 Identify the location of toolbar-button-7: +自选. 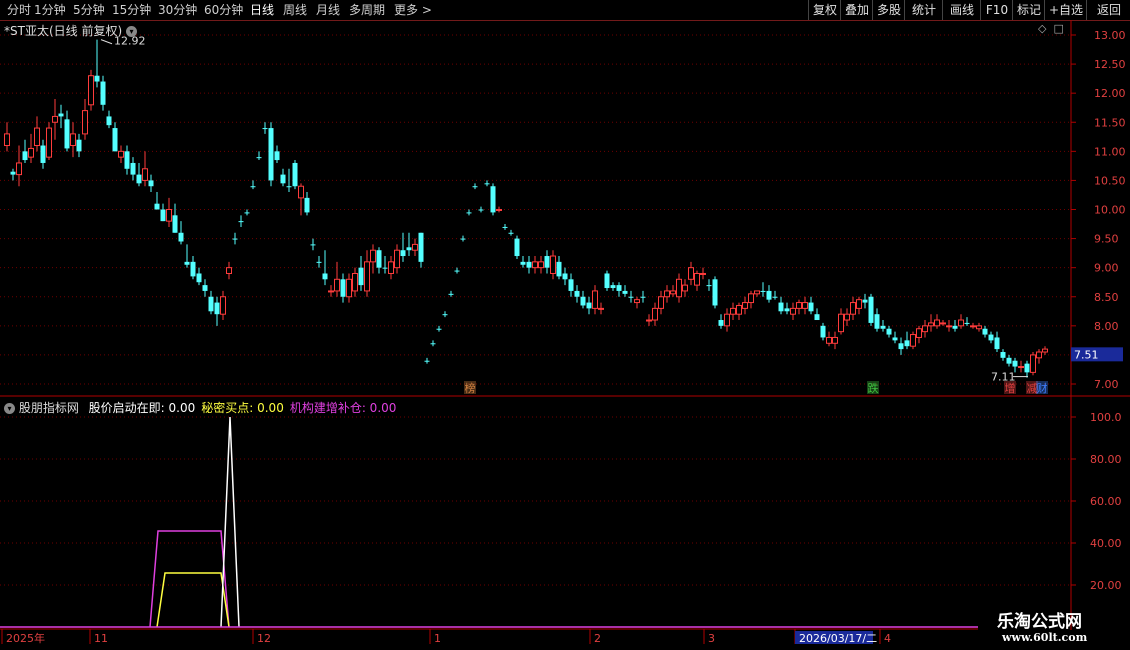
(1065, 10).